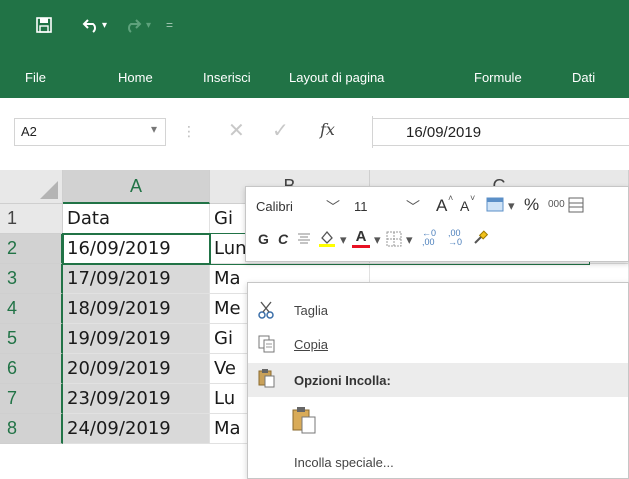 This screenshot has height=479, width=629. What do you see at coordinates (136, 187) in the screenshot?
I see `column-header-a: A` at bounding box center [136, 187].